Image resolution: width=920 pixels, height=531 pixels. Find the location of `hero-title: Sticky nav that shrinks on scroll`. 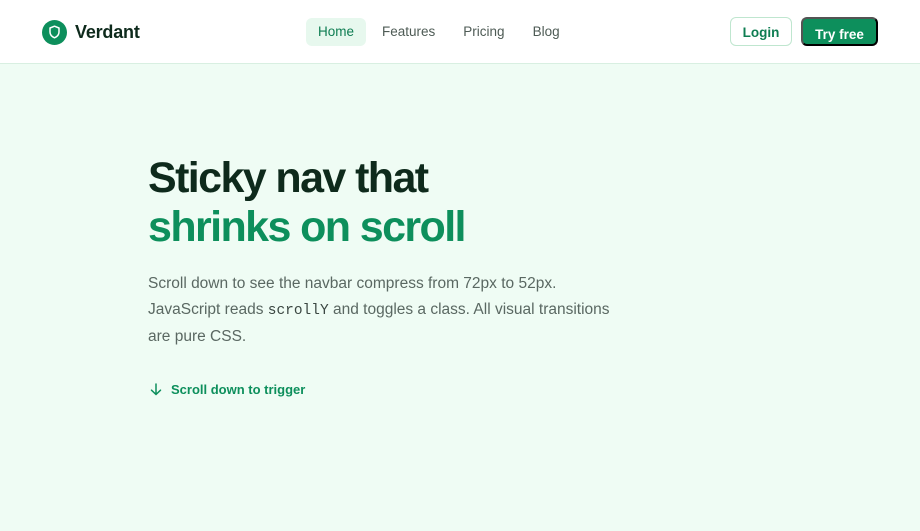

hero-title: Sticky nav that shrinks on scroll is located at coordinates (307, 203).